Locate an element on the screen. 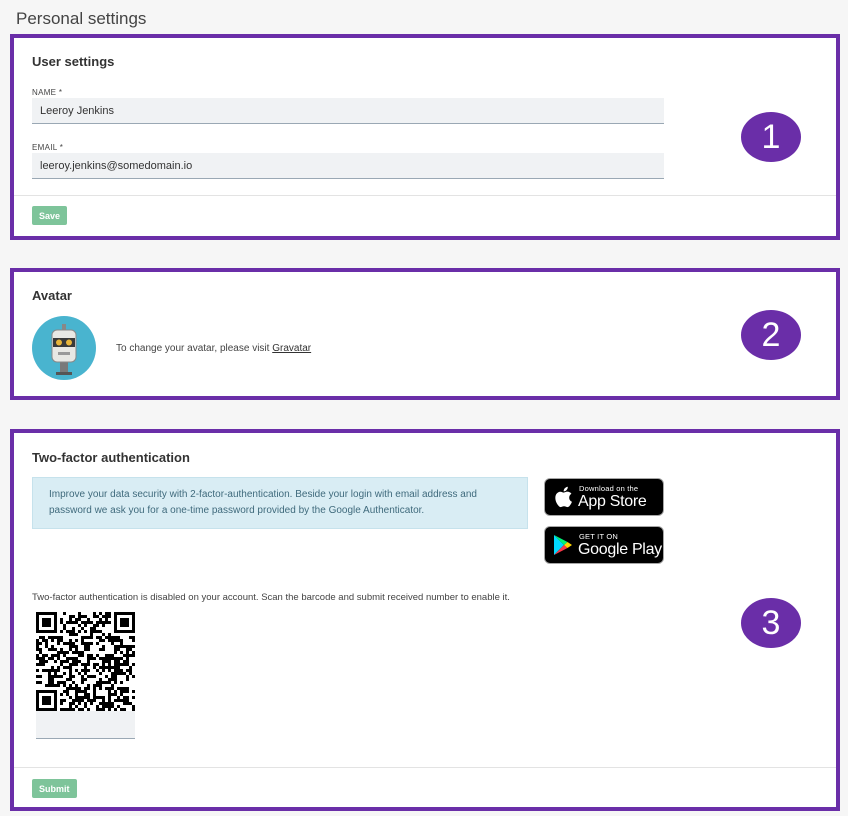 The height and width of the screenshot is (816, 848). step-badge-1: 1 is located at coordinates (771, 137).